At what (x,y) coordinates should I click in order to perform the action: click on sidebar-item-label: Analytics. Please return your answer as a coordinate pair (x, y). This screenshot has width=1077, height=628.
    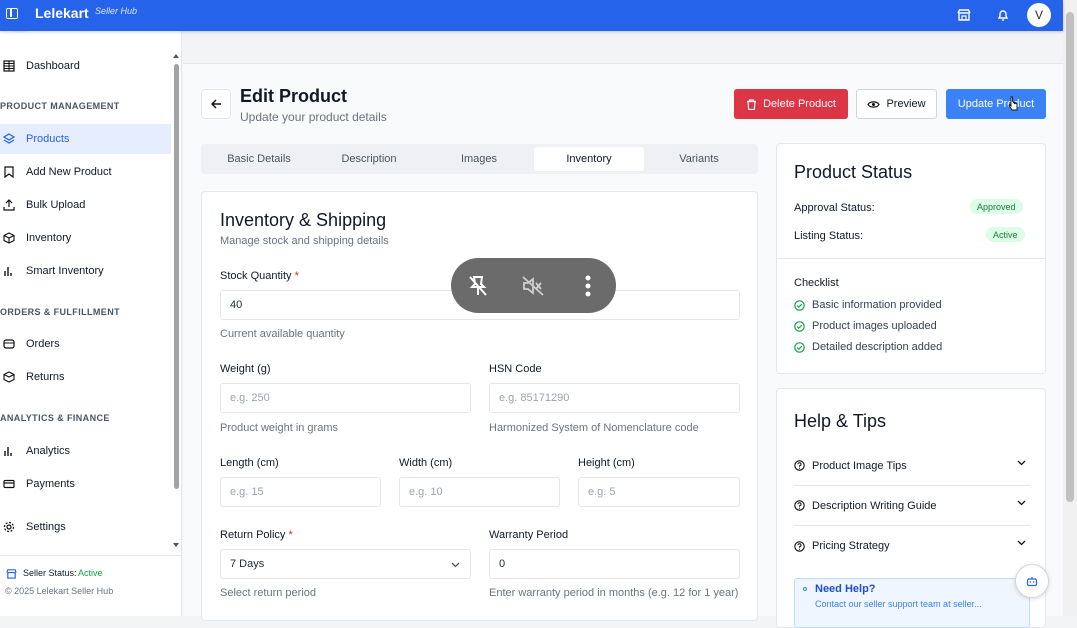
    Looking at the image, I should click on (48, 451).